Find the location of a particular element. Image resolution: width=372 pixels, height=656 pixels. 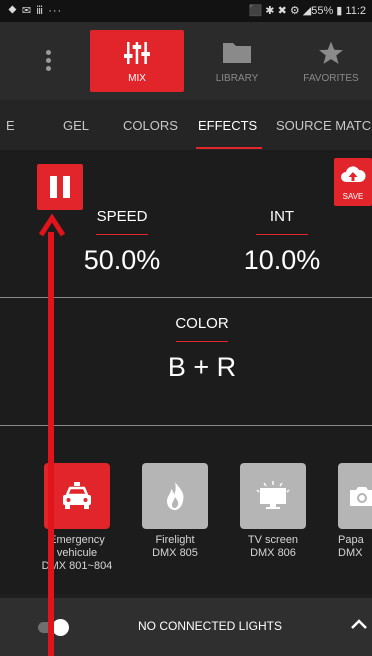

status-right-icons: ⬛ ✱ ✖ ⚙ ◢55% ▮ 11:2 is located at coordinates (307, 11).